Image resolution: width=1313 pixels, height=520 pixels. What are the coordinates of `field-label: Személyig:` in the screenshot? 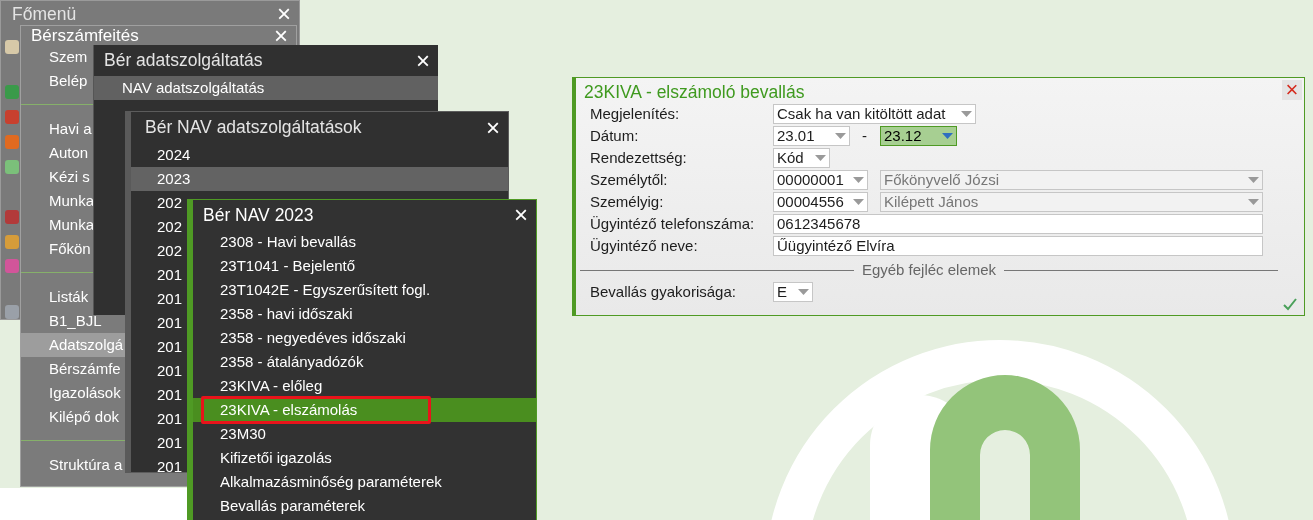 It's located at (627, 201).